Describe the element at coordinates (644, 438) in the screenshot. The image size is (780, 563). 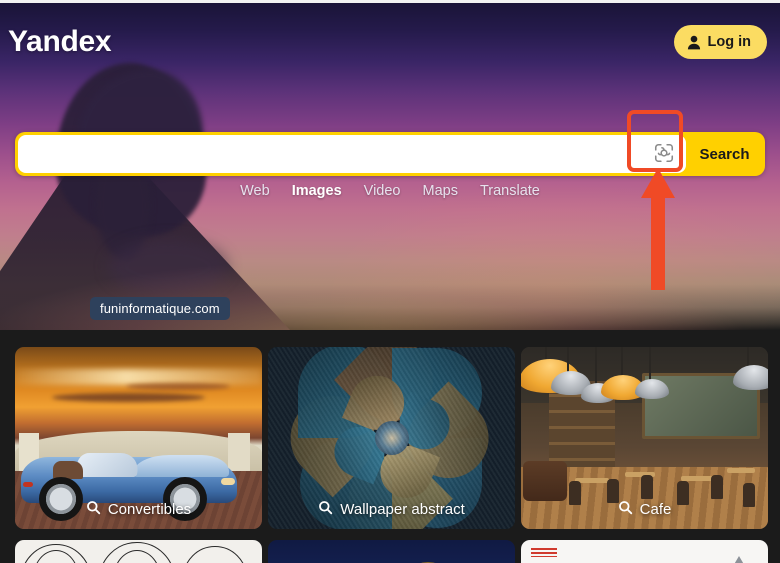
I see `image-card: Cafe` at that location.